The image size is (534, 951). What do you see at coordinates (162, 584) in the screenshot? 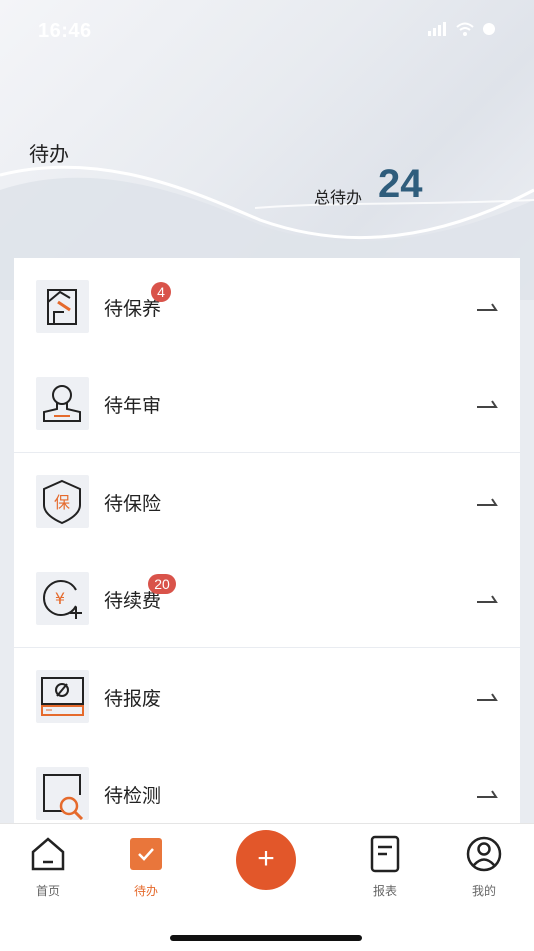
I see `count-badge: 20` at bounding box center [162, 584].